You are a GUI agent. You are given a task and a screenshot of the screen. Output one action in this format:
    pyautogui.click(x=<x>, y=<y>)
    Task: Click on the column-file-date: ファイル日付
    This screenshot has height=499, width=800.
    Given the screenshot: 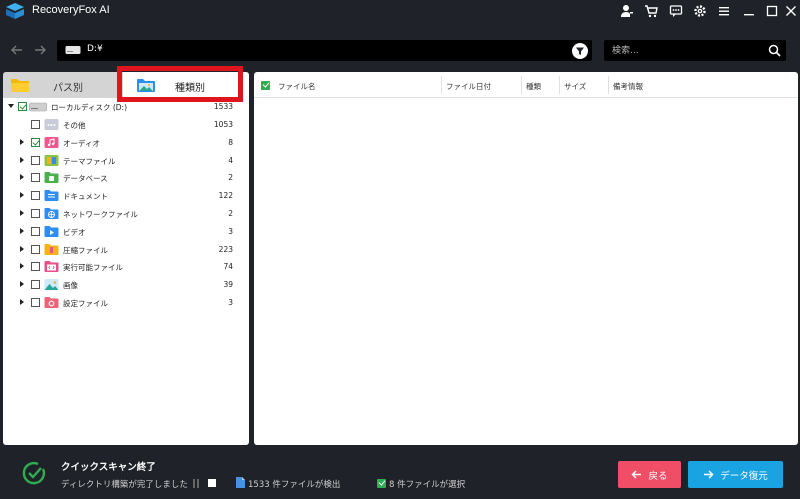 What is the action you would take?
    pyautogui.click(x=468, y=86)
    